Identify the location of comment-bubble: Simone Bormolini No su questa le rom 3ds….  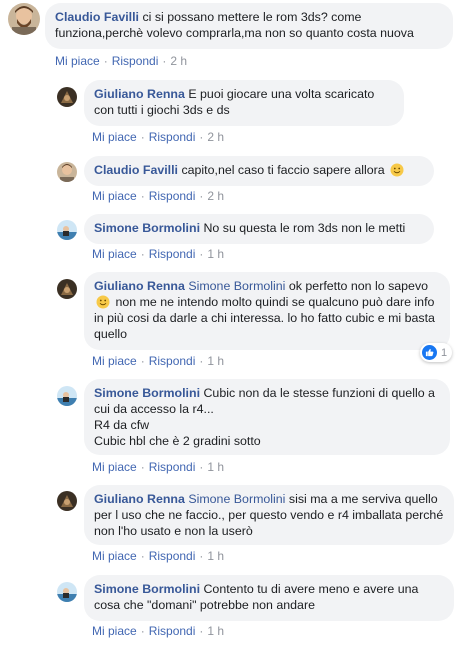
(259, 229).